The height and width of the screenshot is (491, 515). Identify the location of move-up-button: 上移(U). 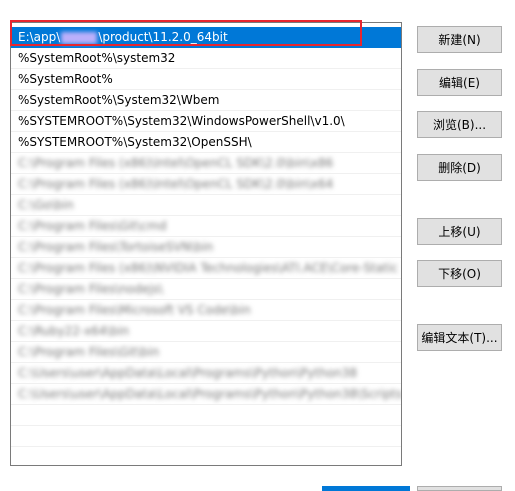
(459, 231).